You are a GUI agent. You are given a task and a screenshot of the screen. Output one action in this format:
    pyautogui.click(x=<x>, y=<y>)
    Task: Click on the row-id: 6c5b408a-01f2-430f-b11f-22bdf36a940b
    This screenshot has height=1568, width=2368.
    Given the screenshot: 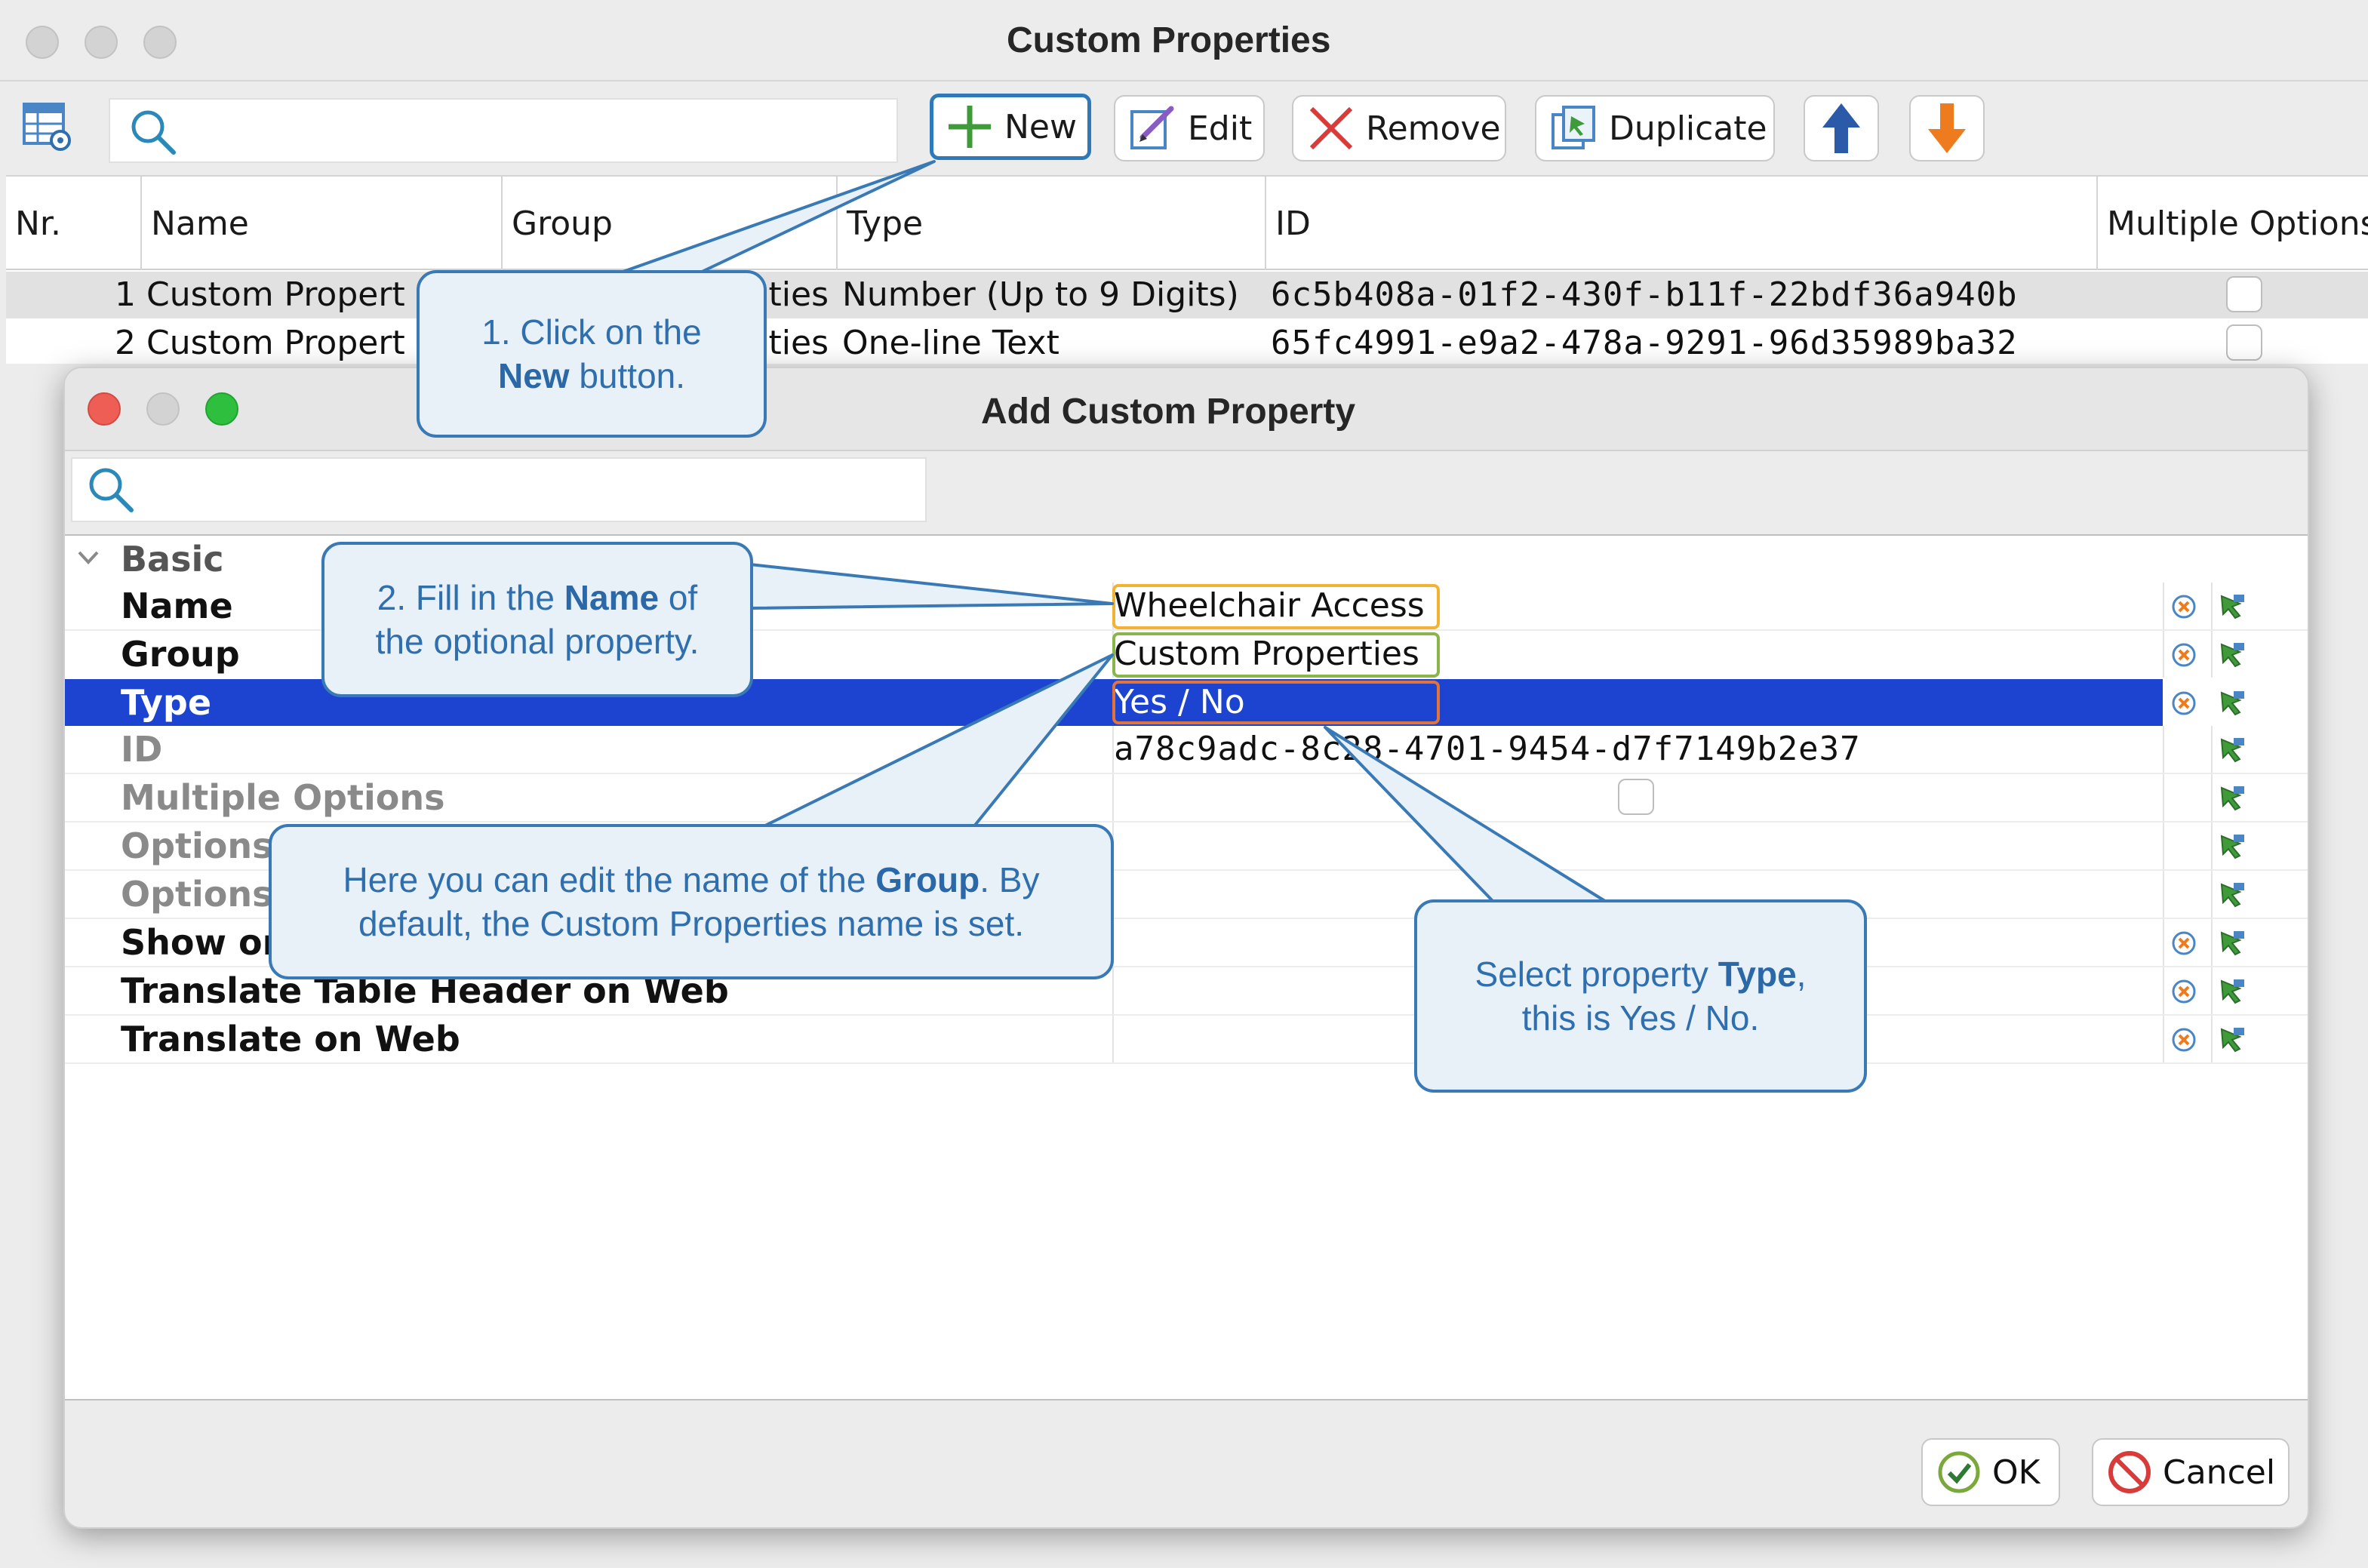 What is the action you would take?
    pyautogui.click(x=1644, y=294)
    